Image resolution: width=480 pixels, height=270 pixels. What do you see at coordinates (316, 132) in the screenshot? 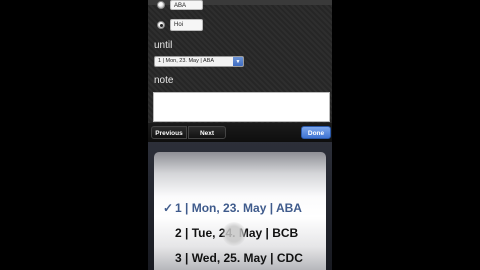
I see `done-button: Done` at bounding box center [316, 132].